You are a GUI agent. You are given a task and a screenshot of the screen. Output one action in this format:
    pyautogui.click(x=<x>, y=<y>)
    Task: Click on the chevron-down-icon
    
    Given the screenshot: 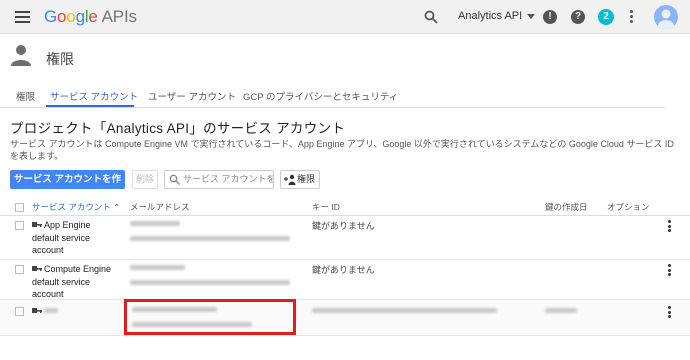 What is the action you would take?
    pyautogui.click(x=531, y=16)
    